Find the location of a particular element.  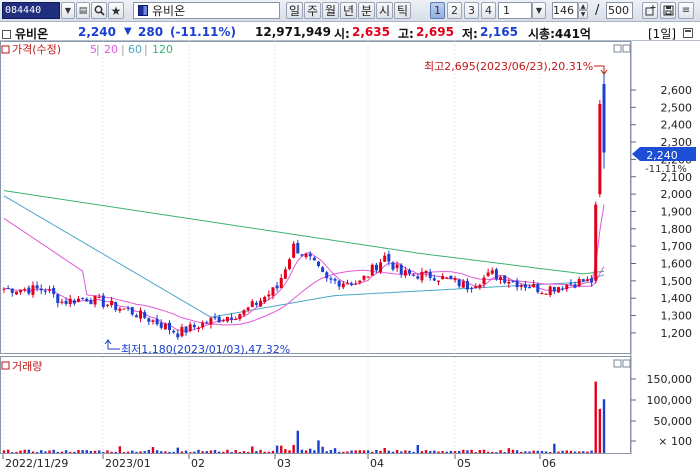

code-dropdown-button: ▼ is located at coordinates (68, 10).